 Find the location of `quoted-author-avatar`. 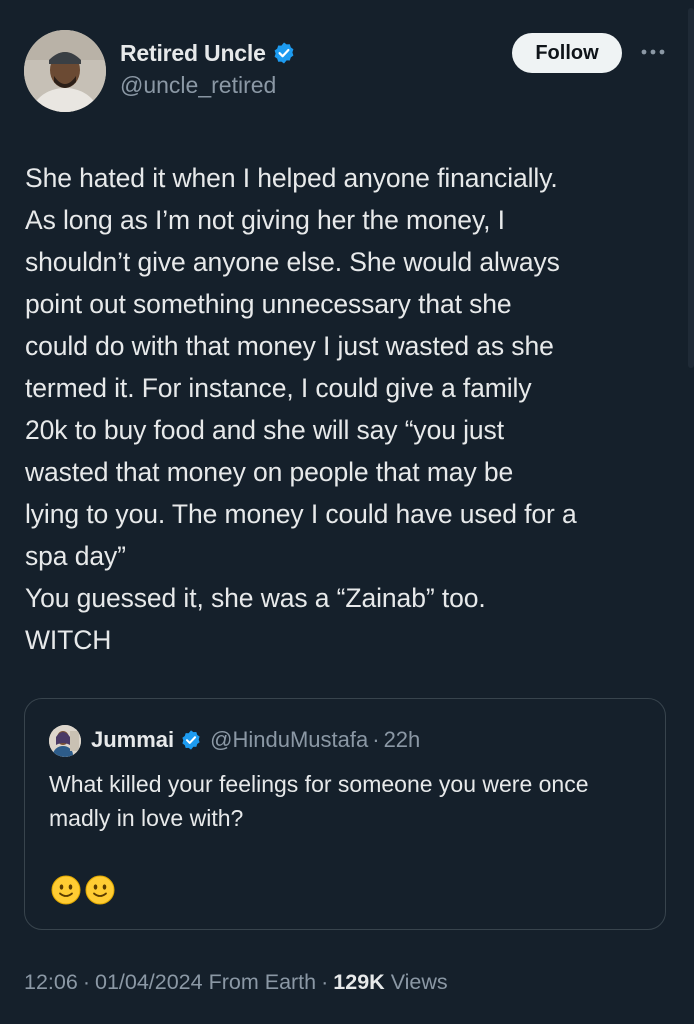

quoted-author-avatar is located at coordinates (65, 741).